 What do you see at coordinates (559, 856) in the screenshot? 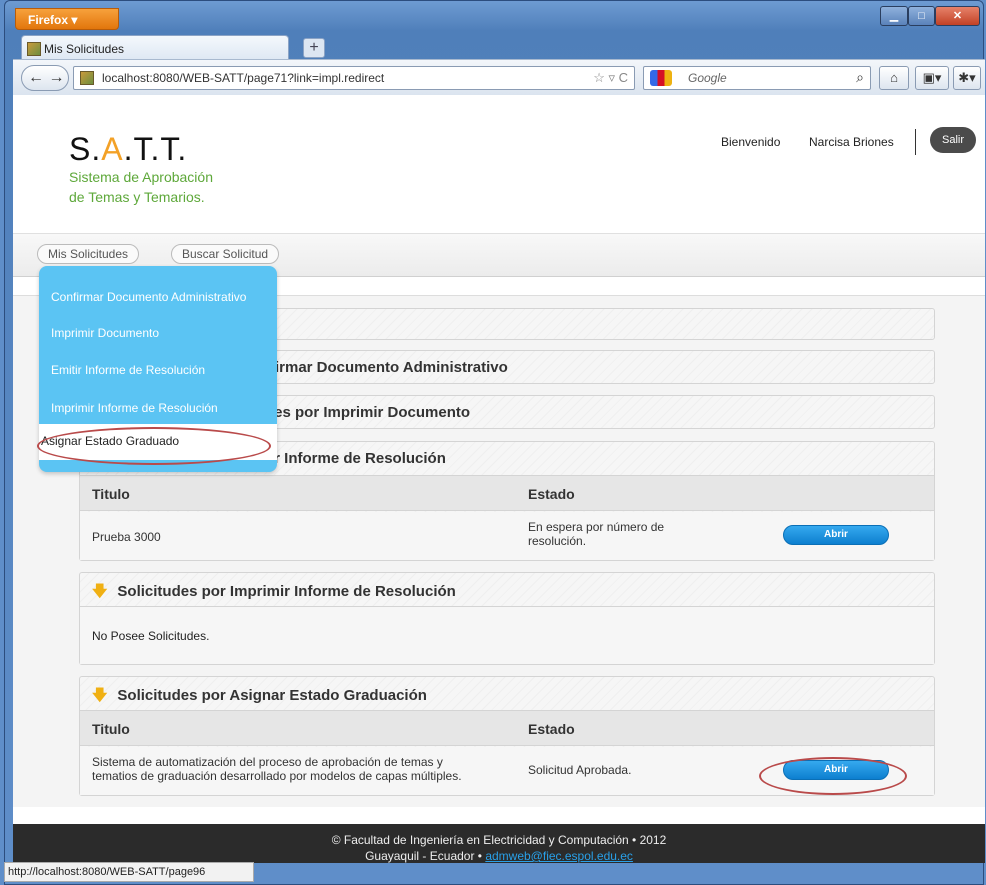
I see `footer-email-link: admweb@fiec.espol.edu.ec` at bounding box center [559, 856].